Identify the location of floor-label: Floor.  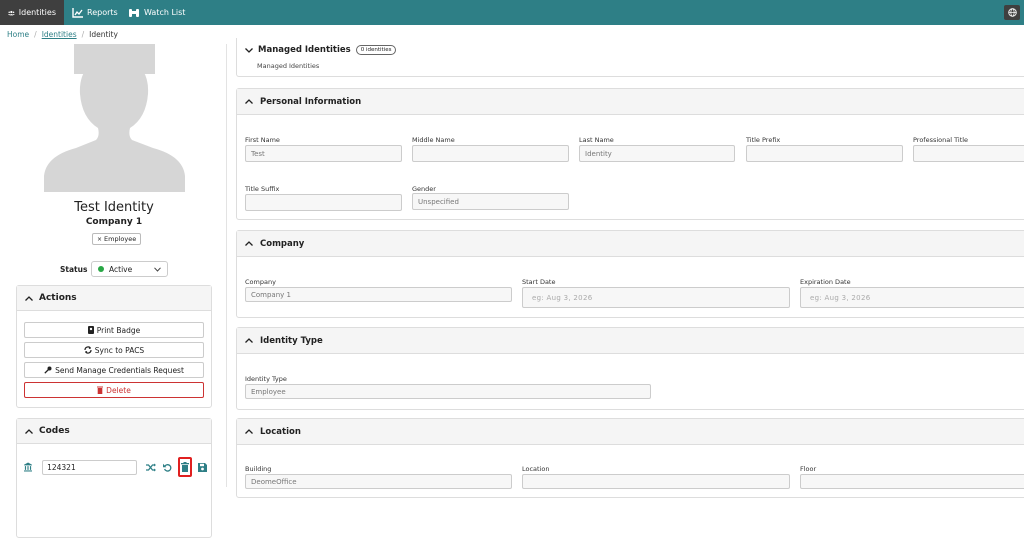
(808, 469).